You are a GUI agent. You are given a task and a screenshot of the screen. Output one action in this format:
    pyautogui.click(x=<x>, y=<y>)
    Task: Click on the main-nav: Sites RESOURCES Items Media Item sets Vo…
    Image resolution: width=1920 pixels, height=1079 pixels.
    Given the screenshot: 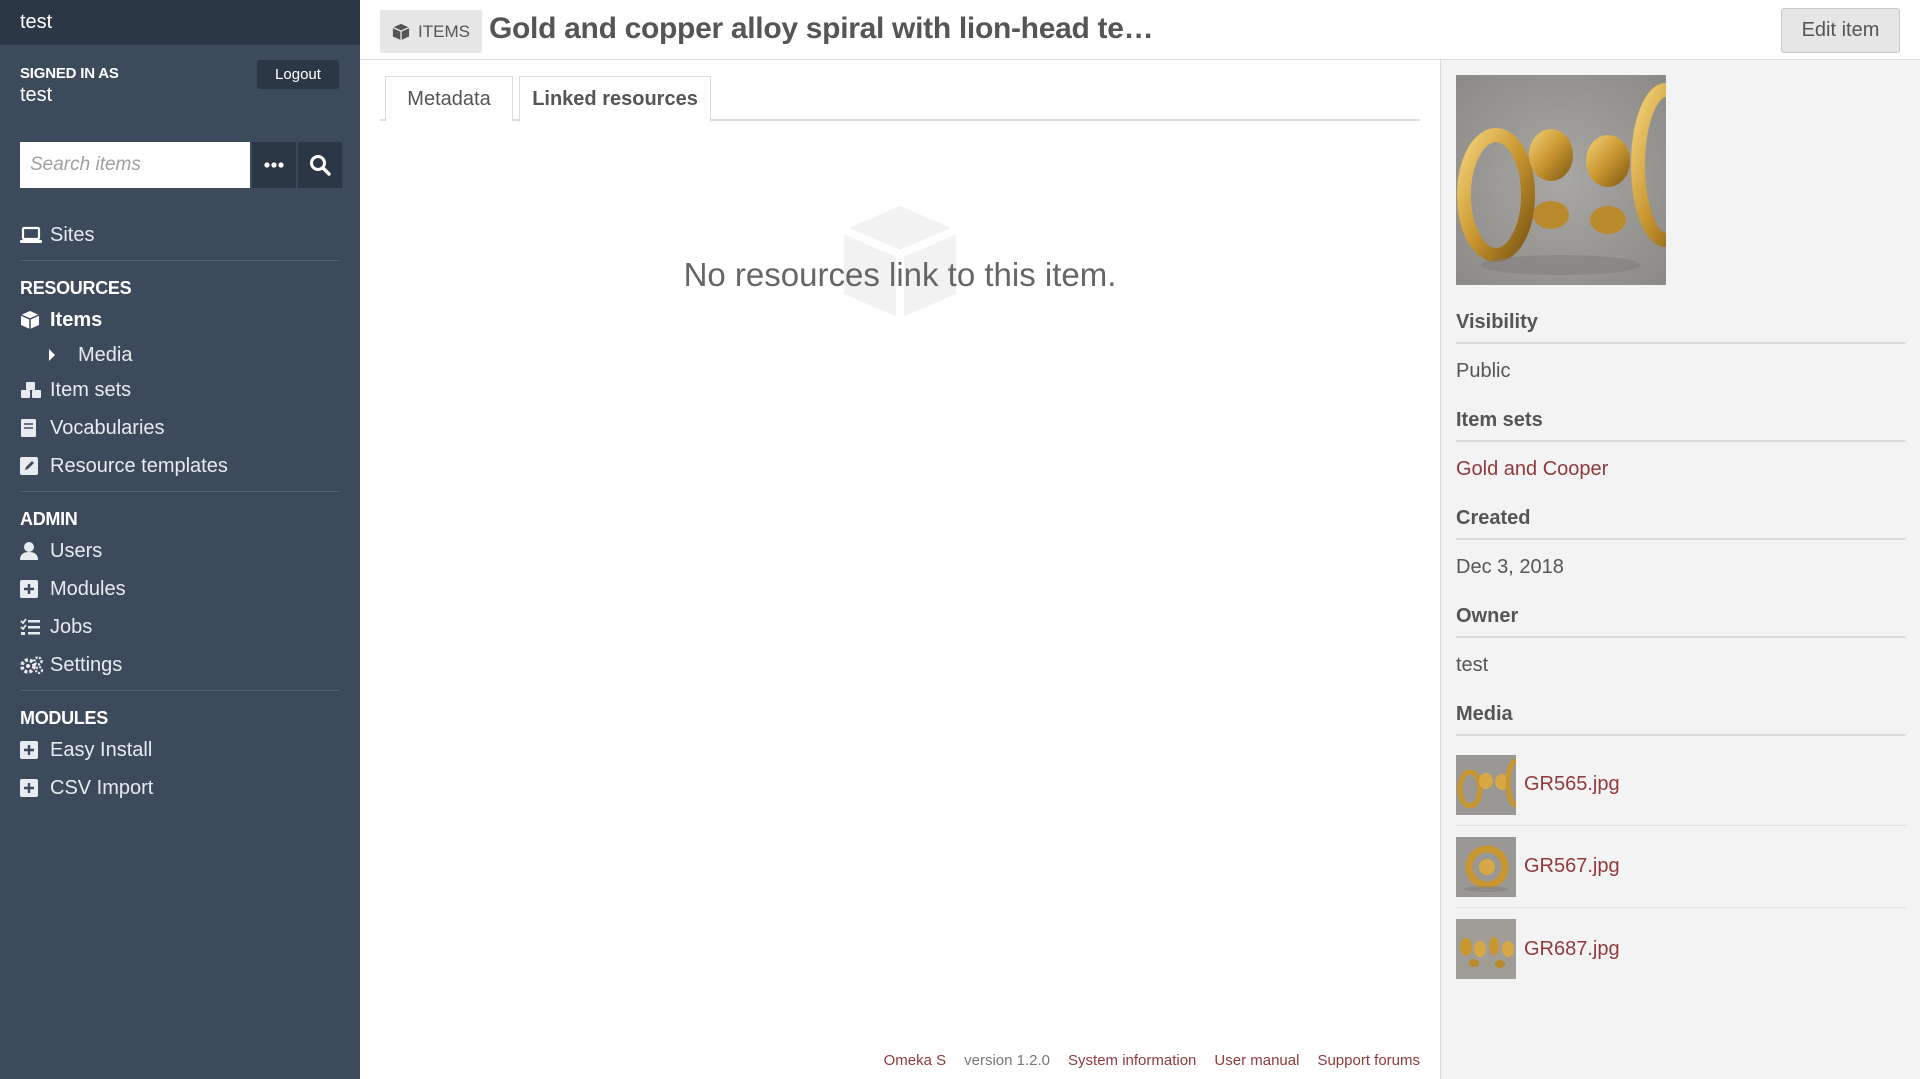 What is the action you would take?
    pyautogui.click(x=180, y=511)
    